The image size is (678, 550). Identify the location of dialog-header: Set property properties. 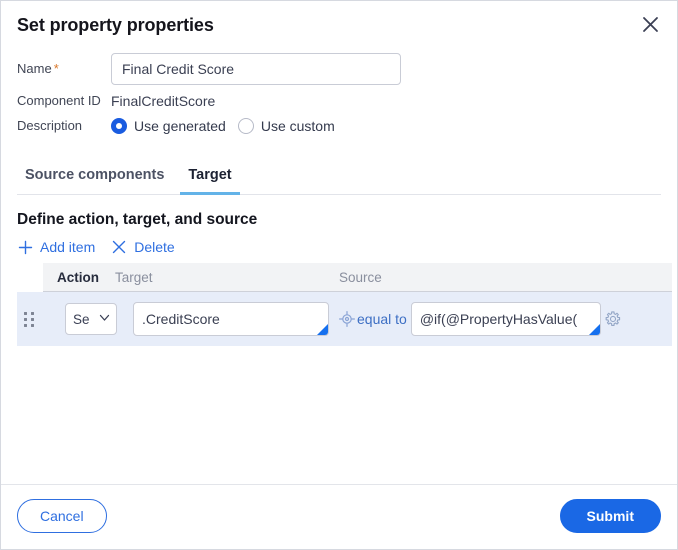
(339, 22).